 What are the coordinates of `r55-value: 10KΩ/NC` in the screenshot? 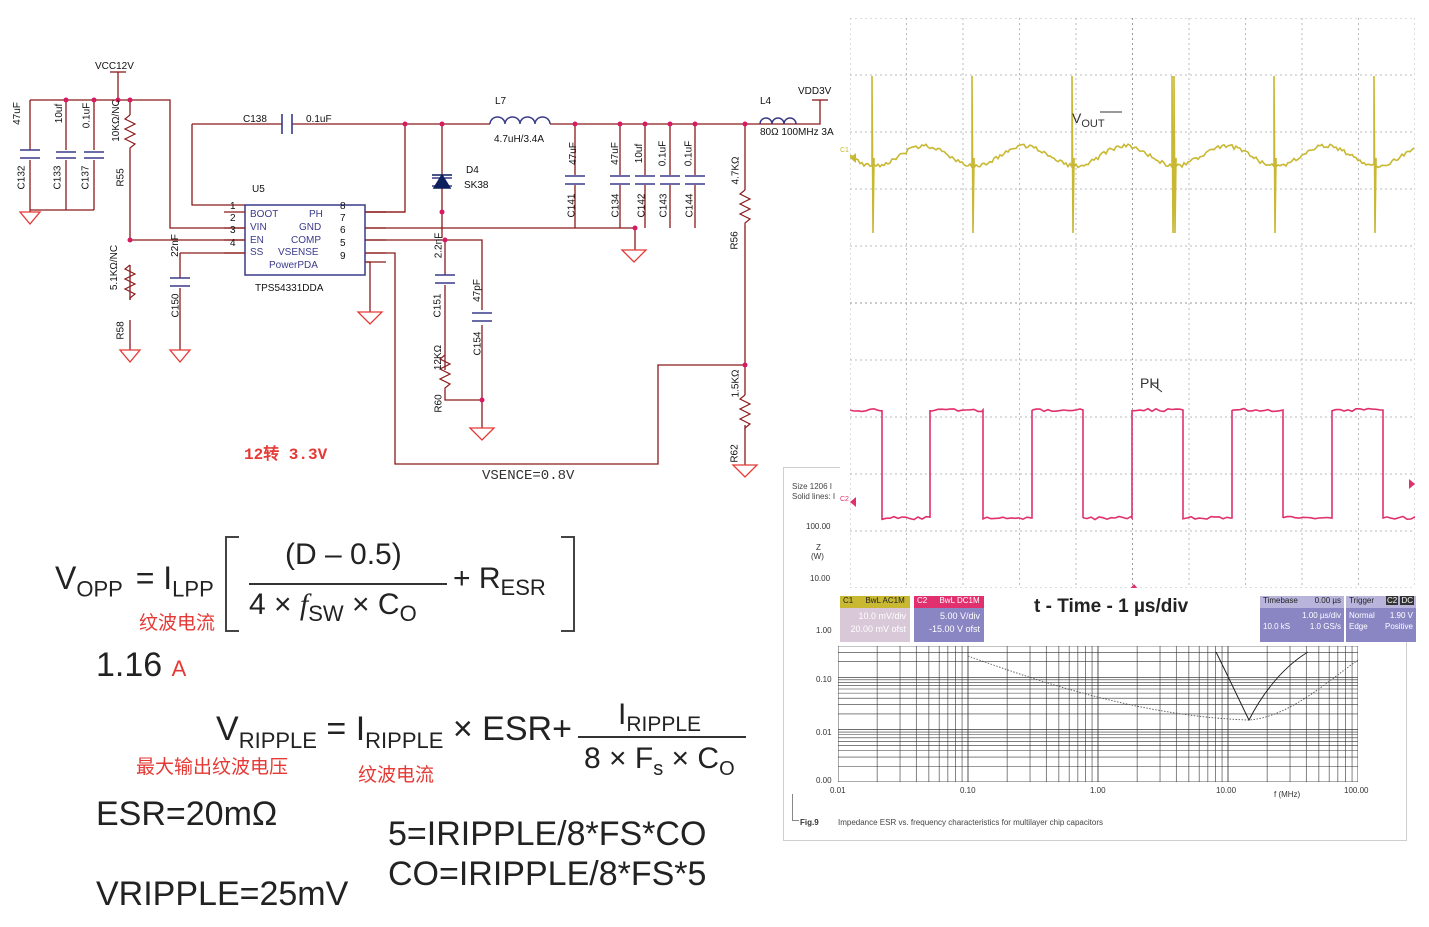 It's located at (116, 120).